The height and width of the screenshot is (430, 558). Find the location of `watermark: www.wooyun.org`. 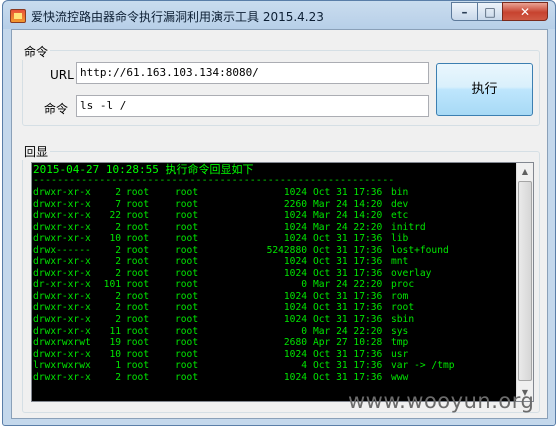

watermark: www.wooyun.org is located at coordinates (441, 401).